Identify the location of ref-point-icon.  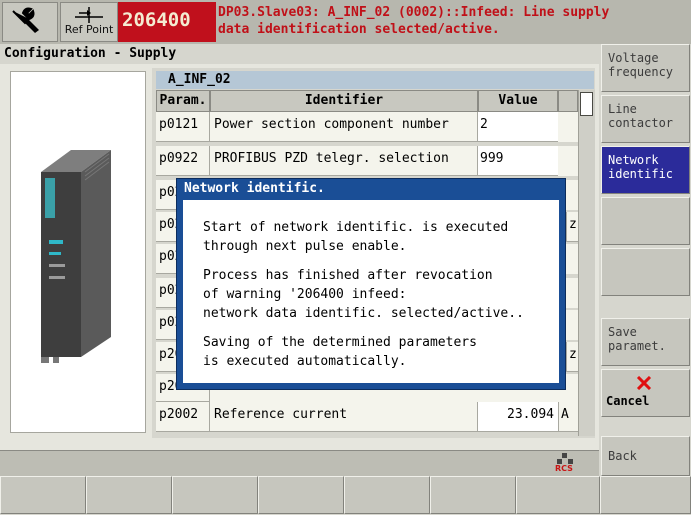
(89, 15).